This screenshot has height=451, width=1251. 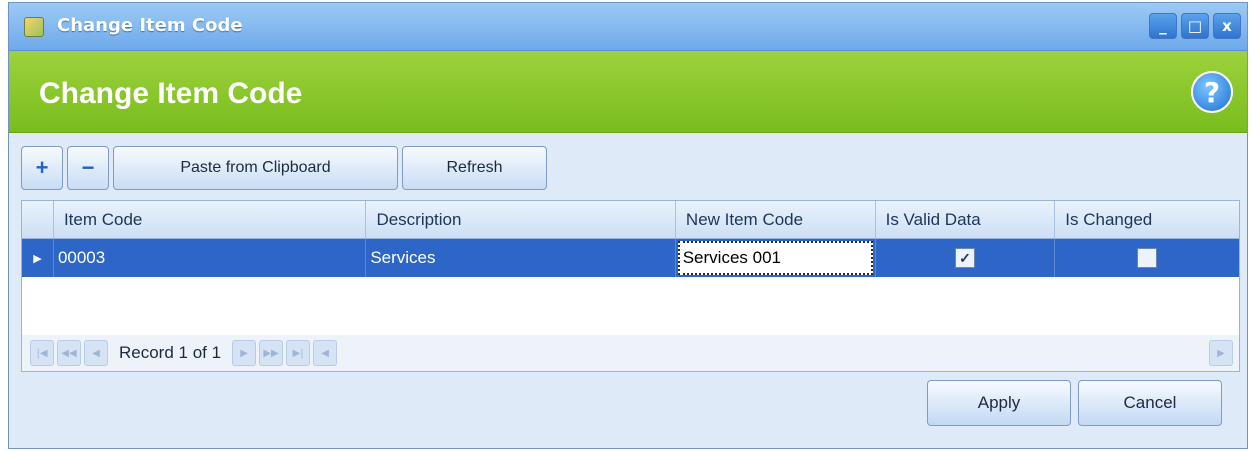 What do you see at coordinates (325, 353) in the screenshot?
I see `scroll-left-icon: ◀` at bounding box center [325, 353].